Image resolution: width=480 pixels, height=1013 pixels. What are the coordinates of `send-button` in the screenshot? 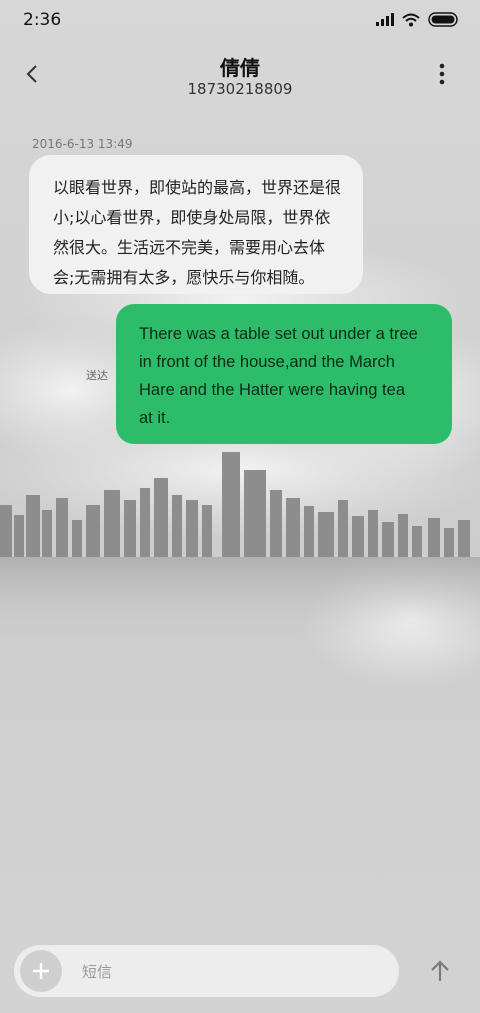 It's located at (440, 971).